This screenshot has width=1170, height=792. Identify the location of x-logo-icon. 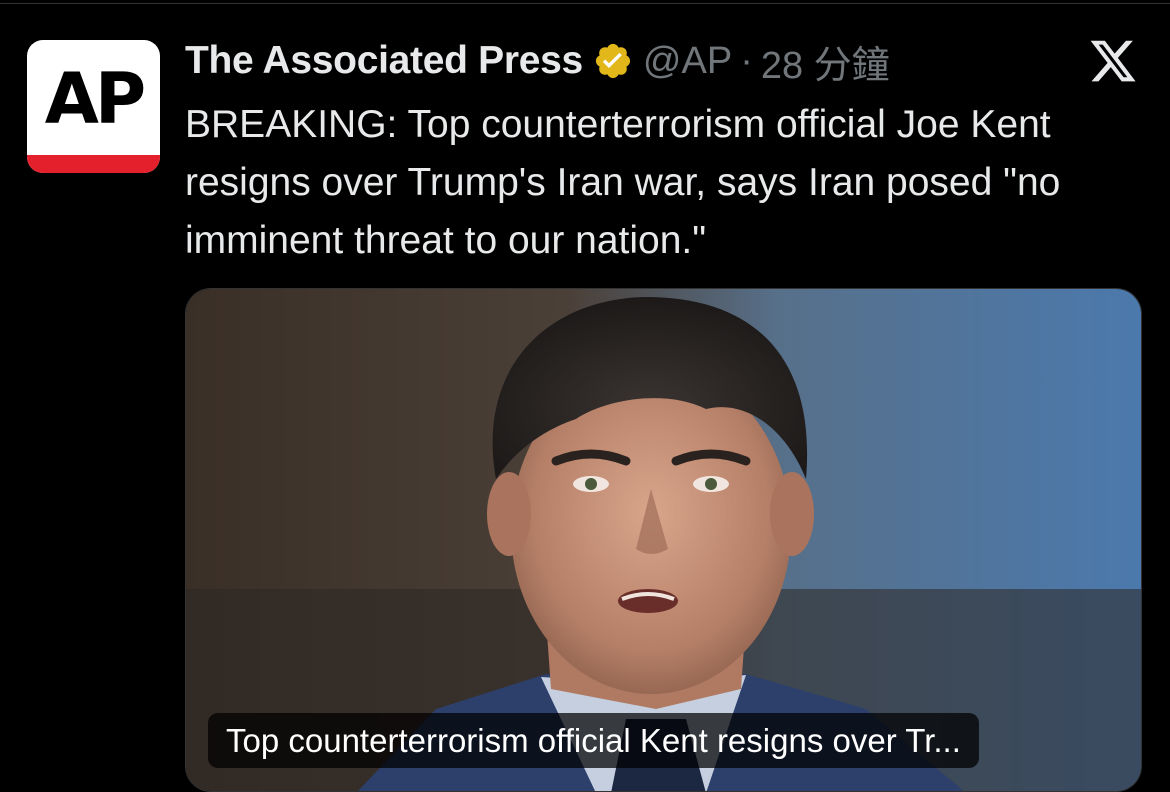
(1113, 61).